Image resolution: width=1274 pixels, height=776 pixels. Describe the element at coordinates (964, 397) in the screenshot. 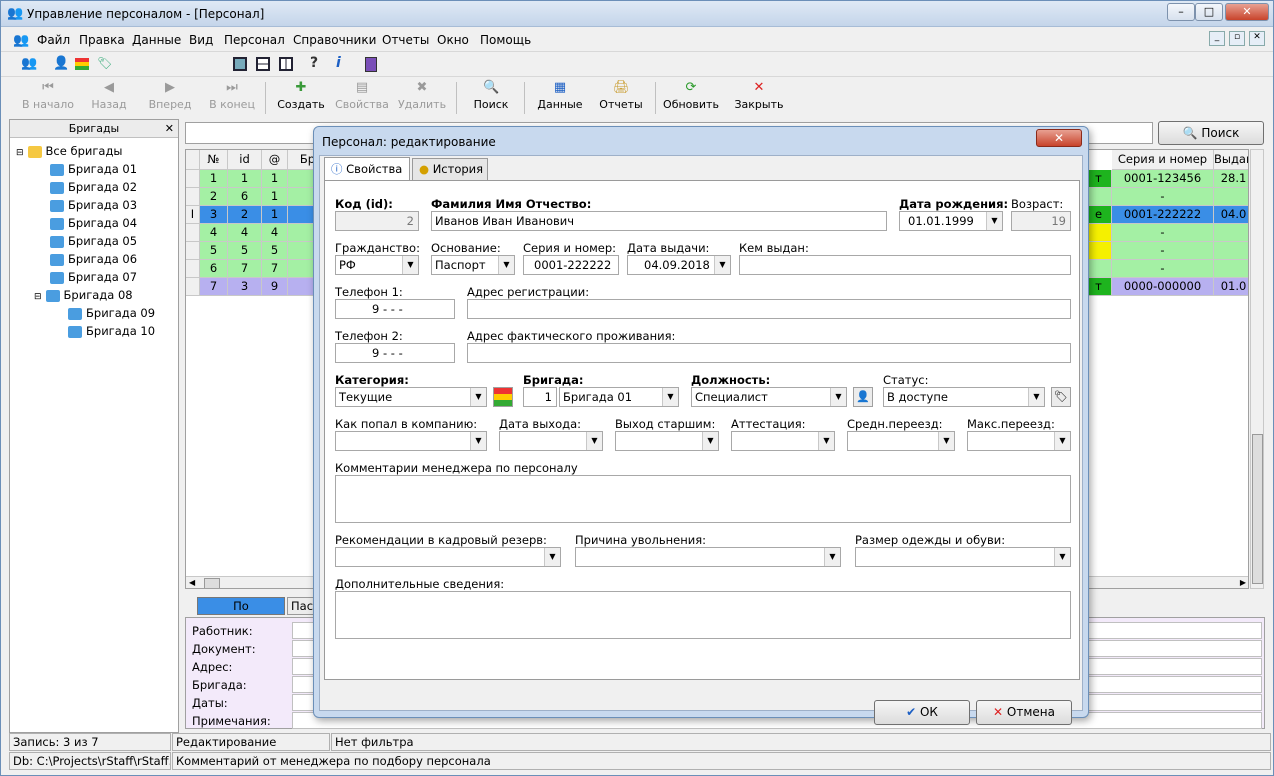

I see `status-select: В доступе ▼` at that location.